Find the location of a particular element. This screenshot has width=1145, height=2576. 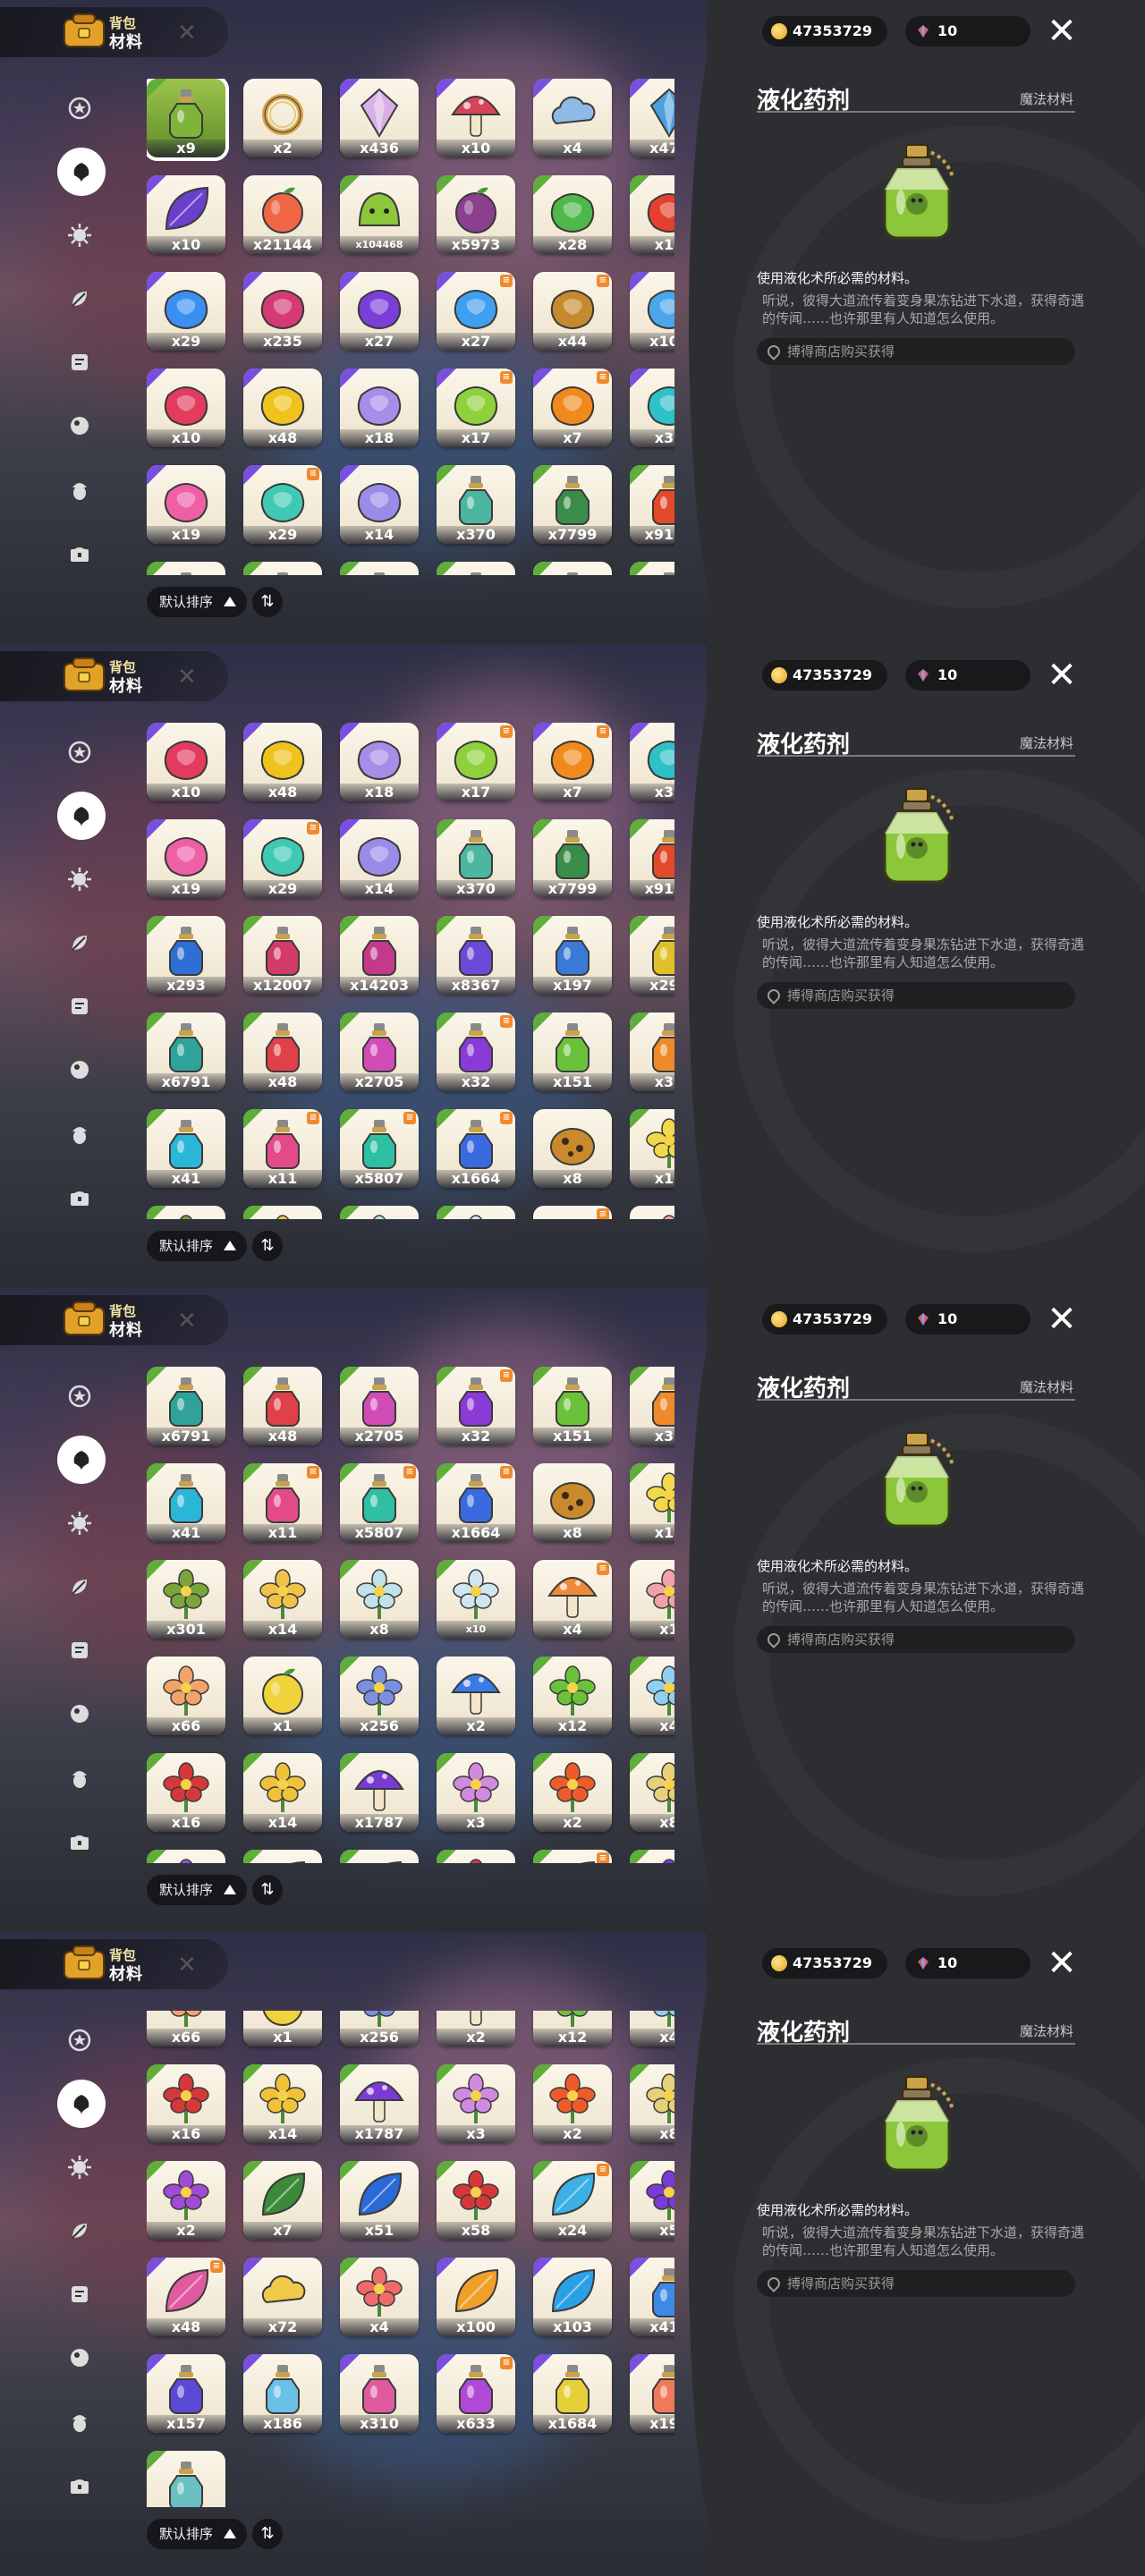

item-slot: x18 is located at coordinates (379, 762).